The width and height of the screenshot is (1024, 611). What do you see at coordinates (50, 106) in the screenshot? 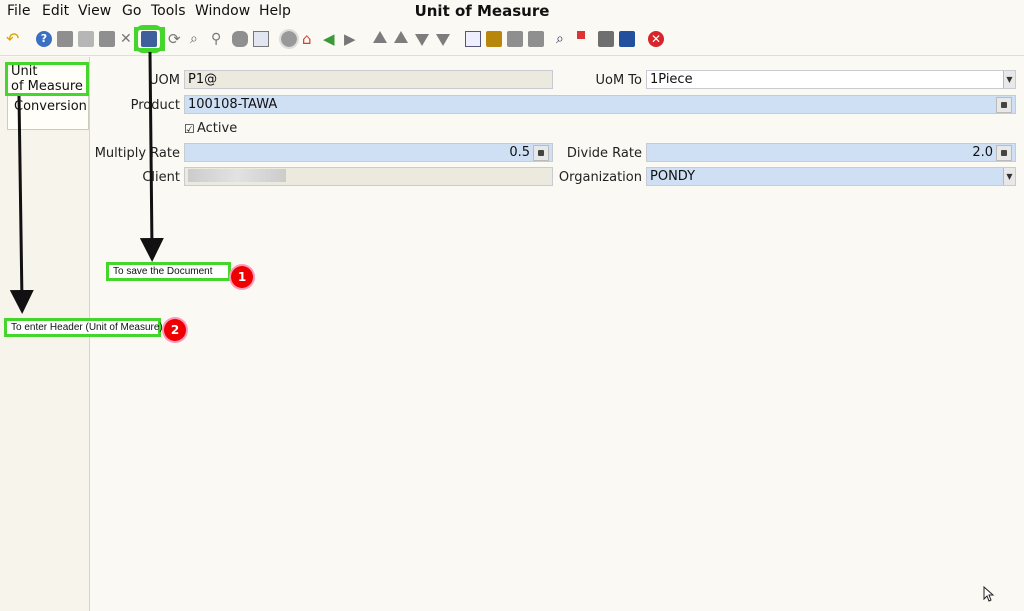
I see `tab-conversion: Conversion` at bounding box center [50, 106].